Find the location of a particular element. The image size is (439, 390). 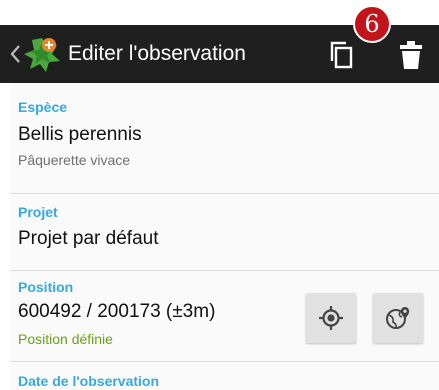

date-label: Date de l'observation is located at coordinates (89, 381).